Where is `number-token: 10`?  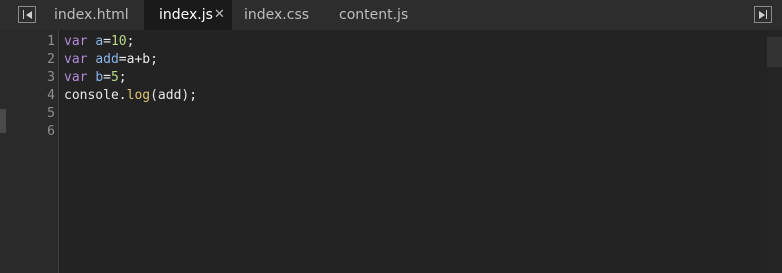
number-token: 10 is located at coordinates (118, 41).